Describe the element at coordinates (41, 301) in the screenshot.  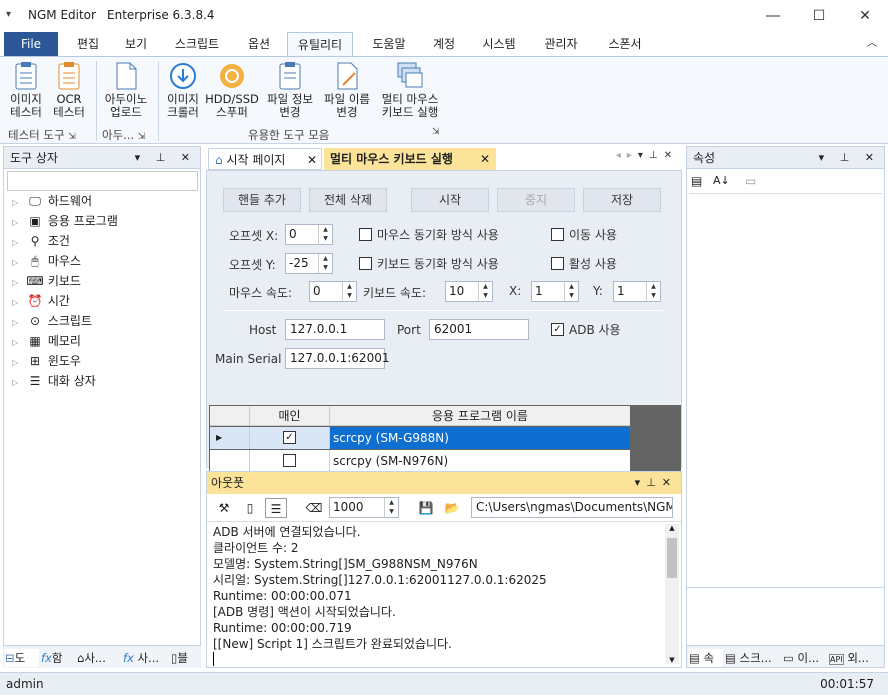
I see `tree-item-time: ▷ ⏰ 시간` at that location.